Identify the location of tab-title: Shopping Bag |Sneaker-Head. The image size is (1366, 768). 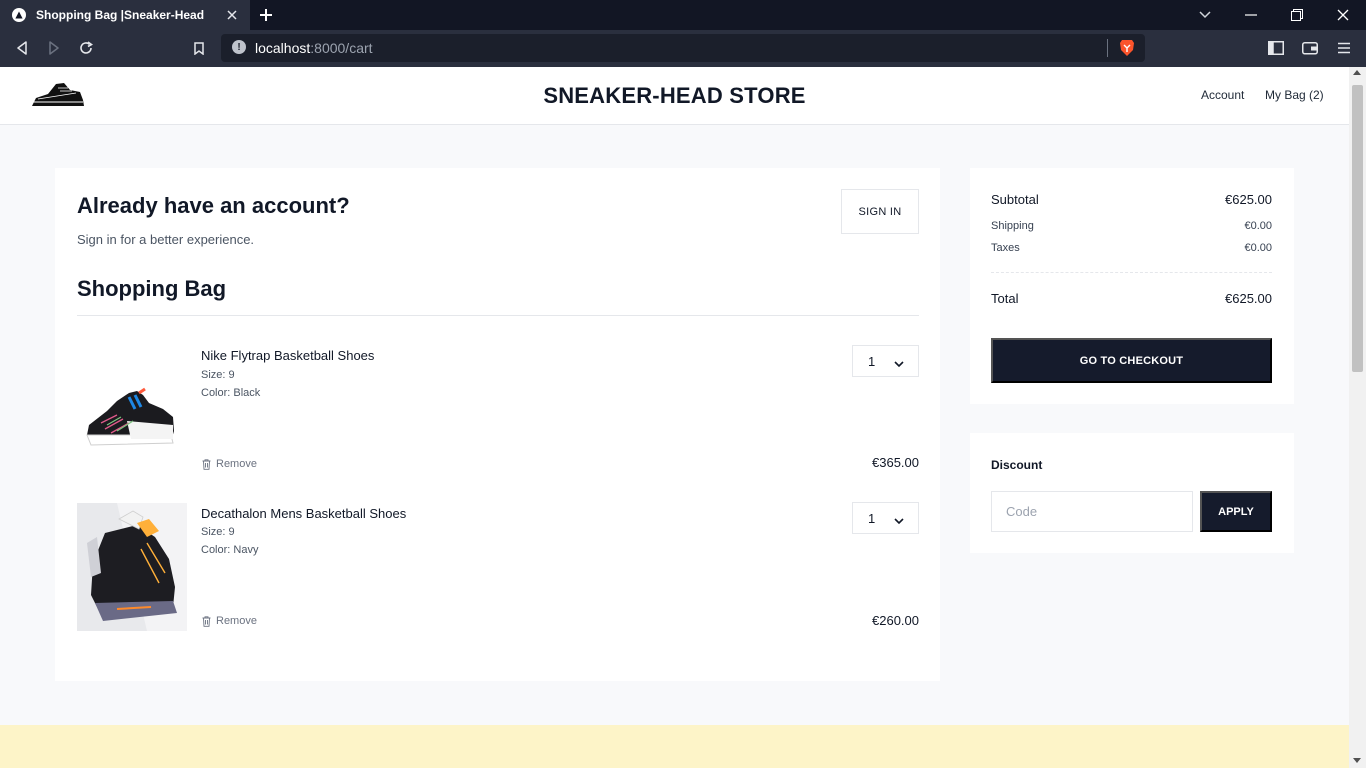
(120, 15).